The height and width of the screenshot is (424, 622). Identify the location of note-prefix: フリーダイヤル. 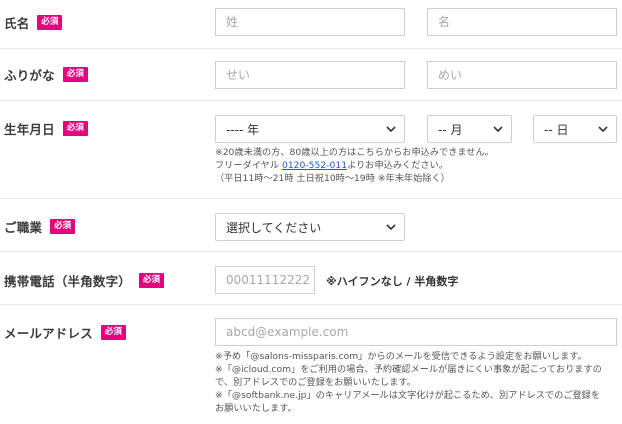
(248, 165).